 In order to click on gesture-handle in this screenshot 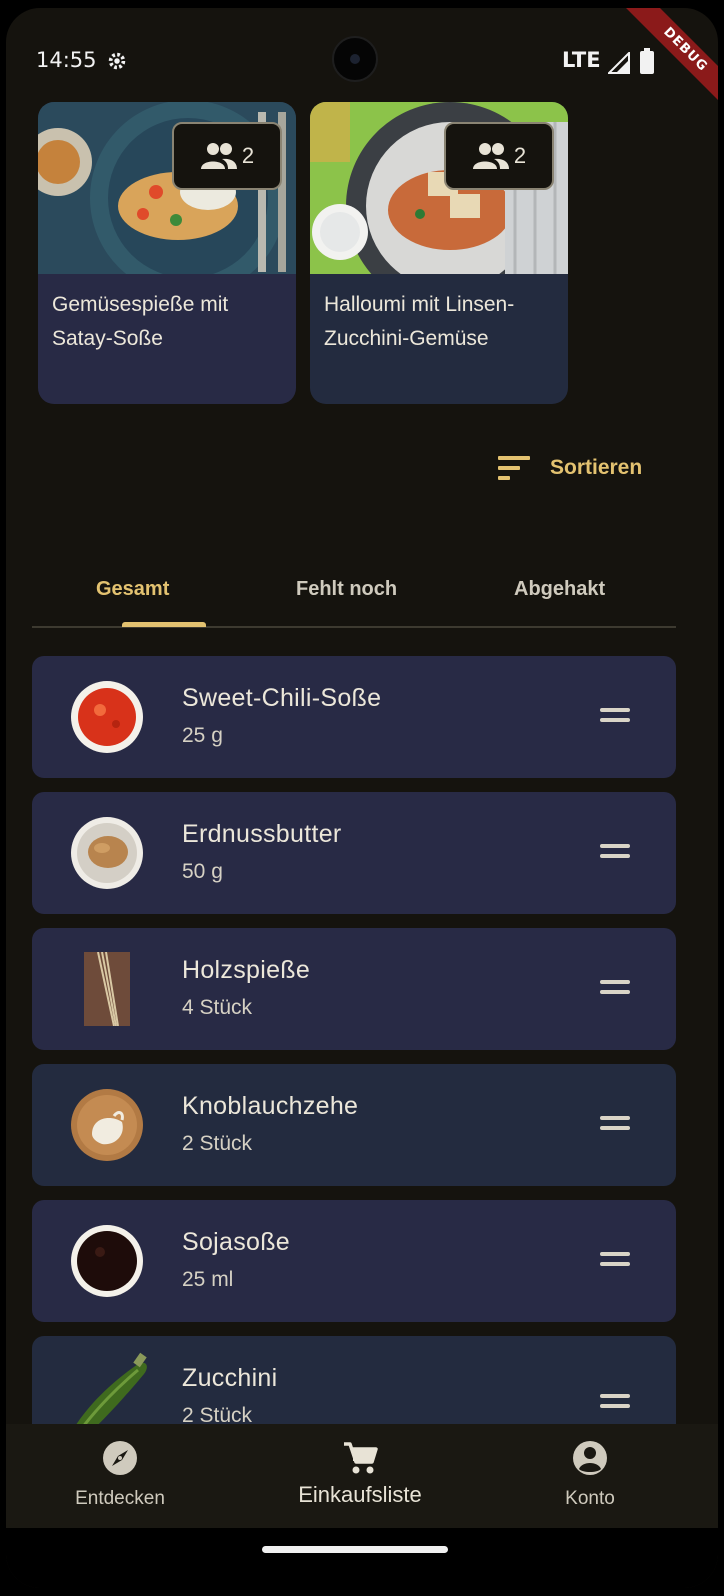, I will do `click(355, 1549)`.